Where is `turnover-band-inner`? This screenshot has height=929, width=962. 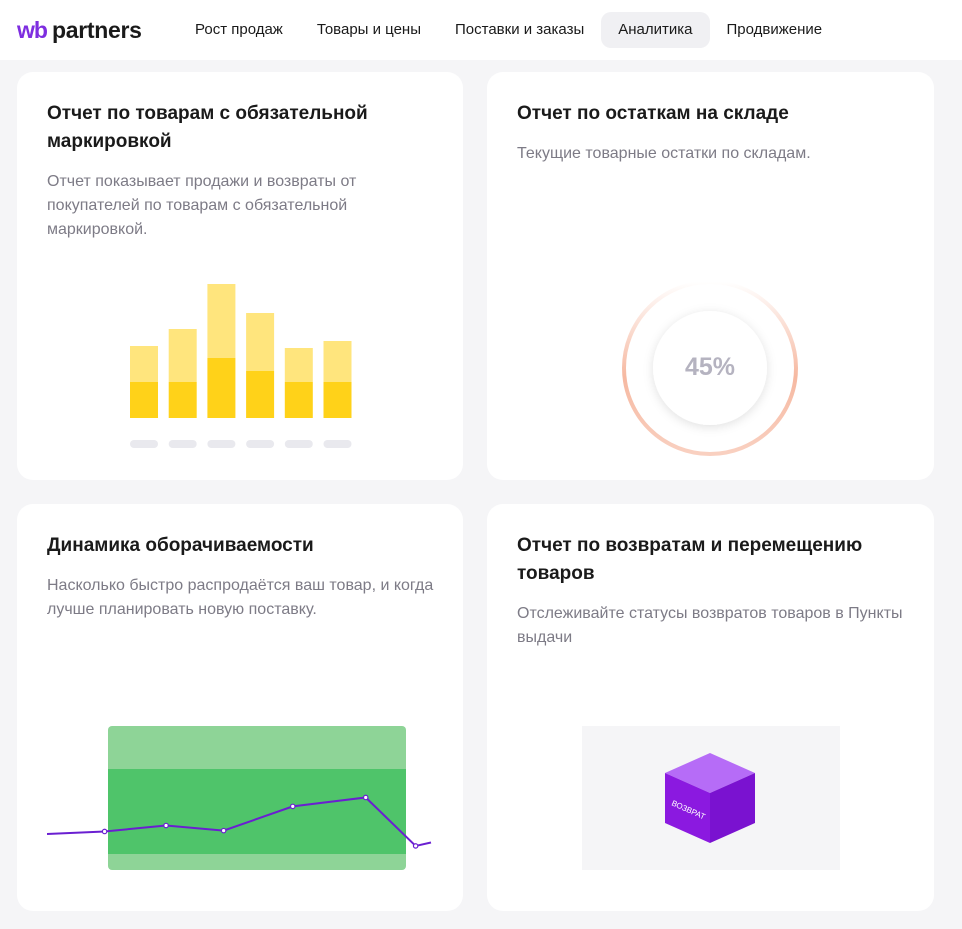 turnover-band-inner is located at coordinates (257, 811).